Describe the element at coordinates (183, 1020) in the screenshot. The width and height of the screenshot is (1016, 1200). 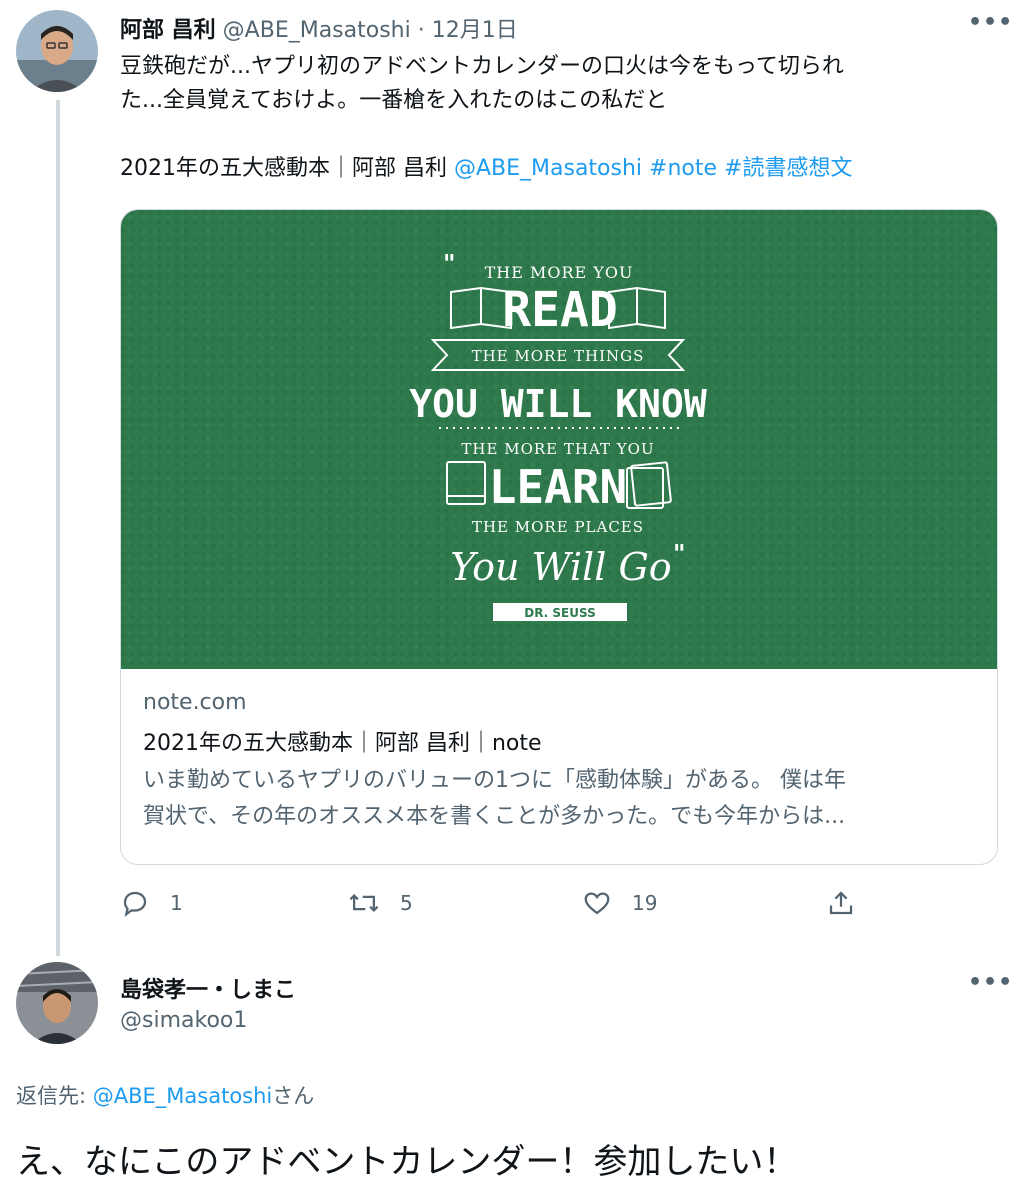
I see `reply-author-handle: @simakoo1` at that location.